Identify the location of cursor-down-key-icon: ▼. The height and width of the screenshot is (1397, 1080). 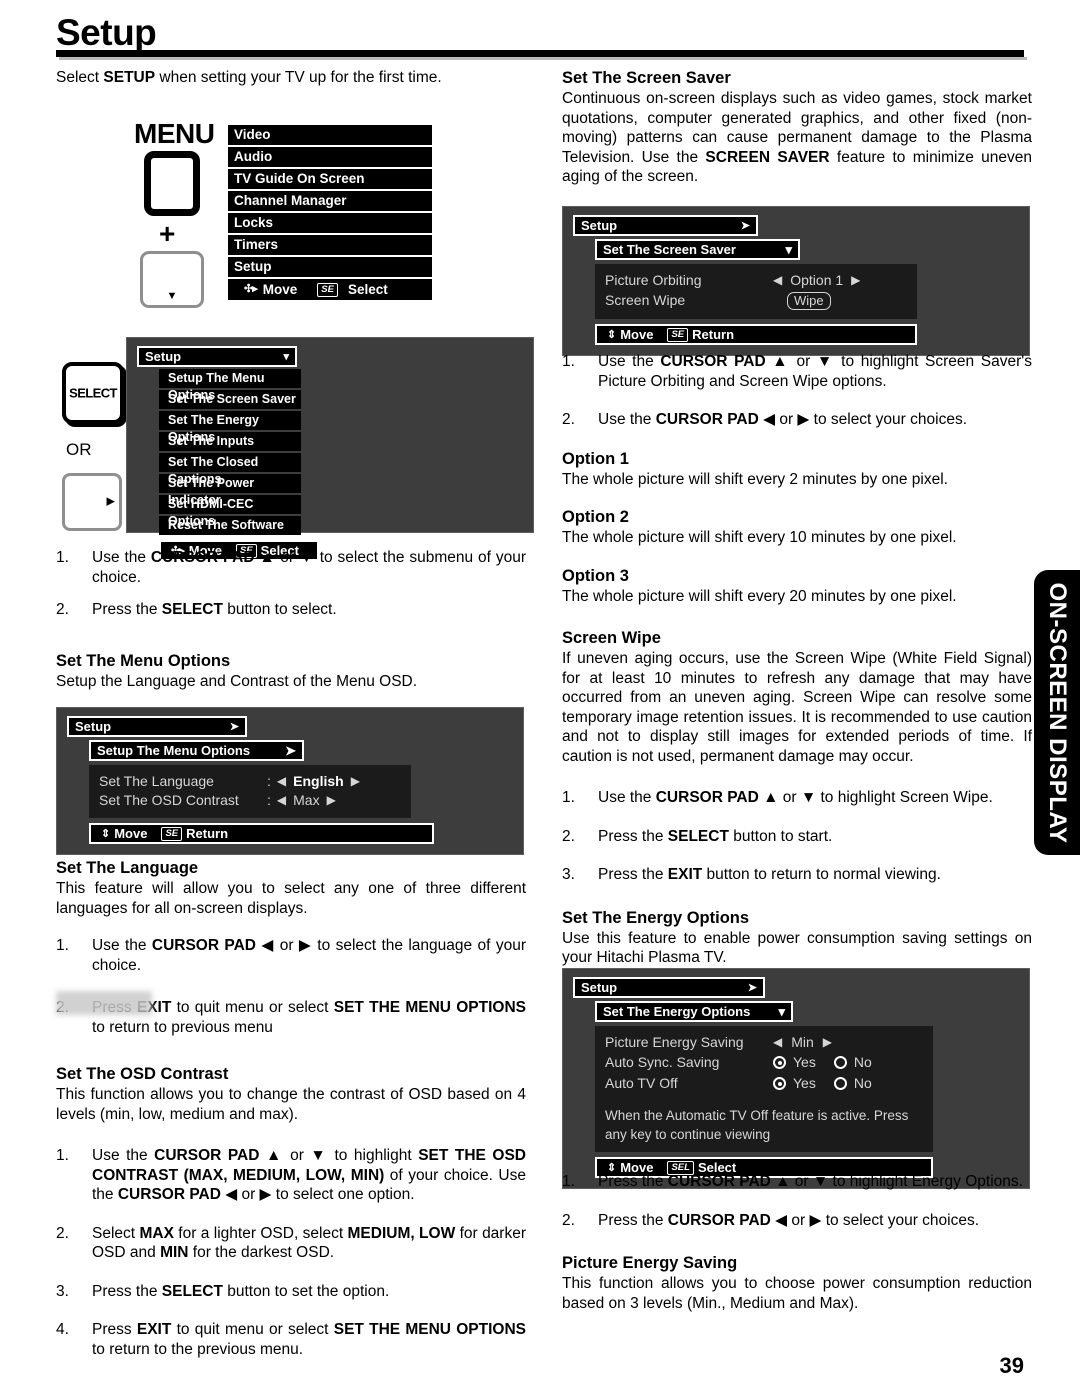
(172, 279).